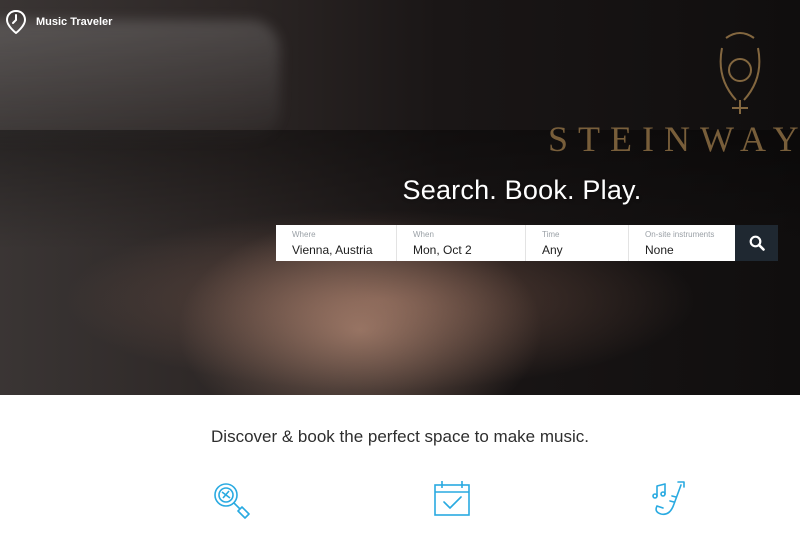  Describe the element at coordinates (332, 250) in the screenshot. I see `where-value: Vienna, Austria` at that location.